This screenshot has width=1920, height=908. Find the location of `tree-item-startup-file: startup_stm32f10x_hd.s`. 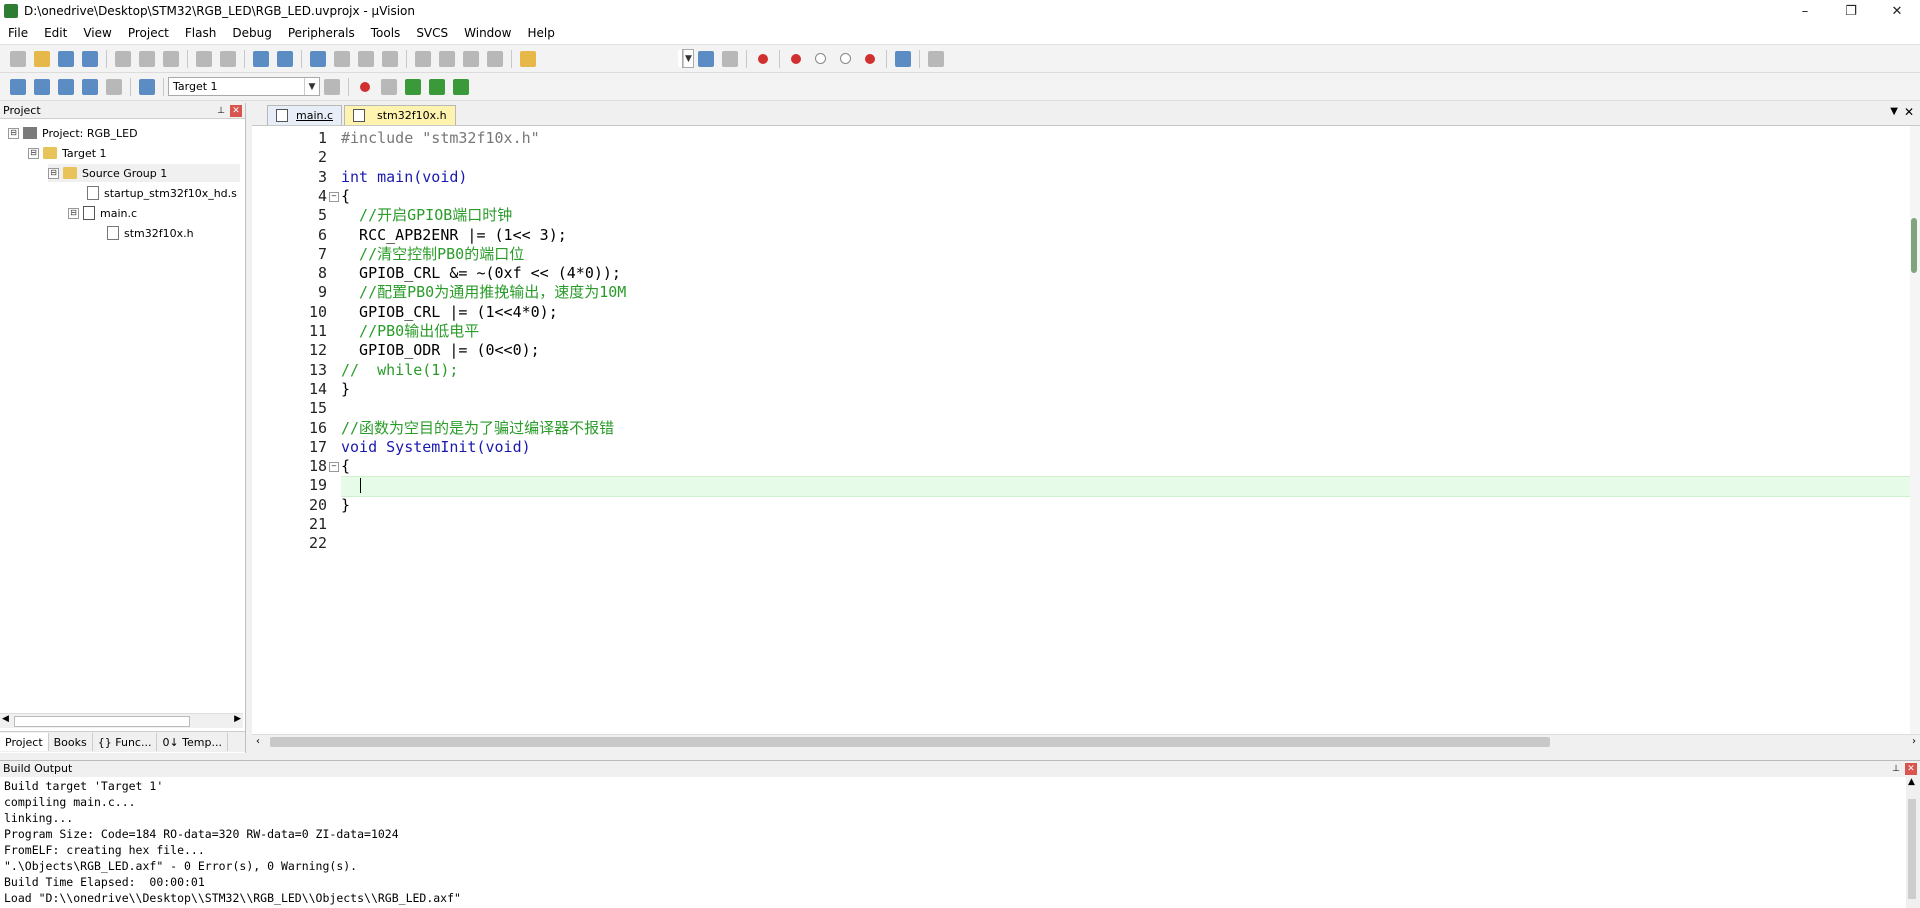

tree-item-startup-file: startup_stm32f10x_hd.s is located at coordinates (162, 193).